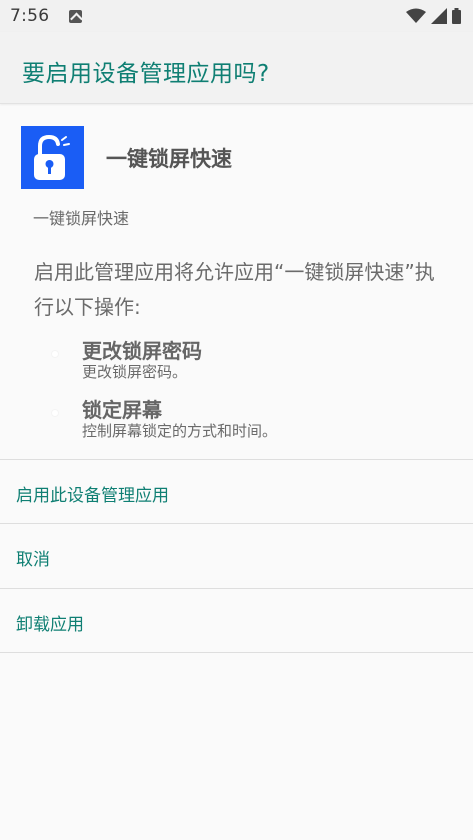  What do you see at coordinates (234, 289) in the screenshot?
I see `admin-description: 启用此管理应用将允许应用“一键锁屏快速”执行以下操作:` at bounding box center [234, 289].